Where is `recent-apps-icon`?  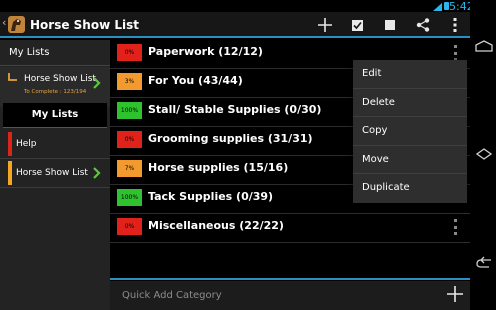 recent-apps-icon is located at coordinates (484, 154).